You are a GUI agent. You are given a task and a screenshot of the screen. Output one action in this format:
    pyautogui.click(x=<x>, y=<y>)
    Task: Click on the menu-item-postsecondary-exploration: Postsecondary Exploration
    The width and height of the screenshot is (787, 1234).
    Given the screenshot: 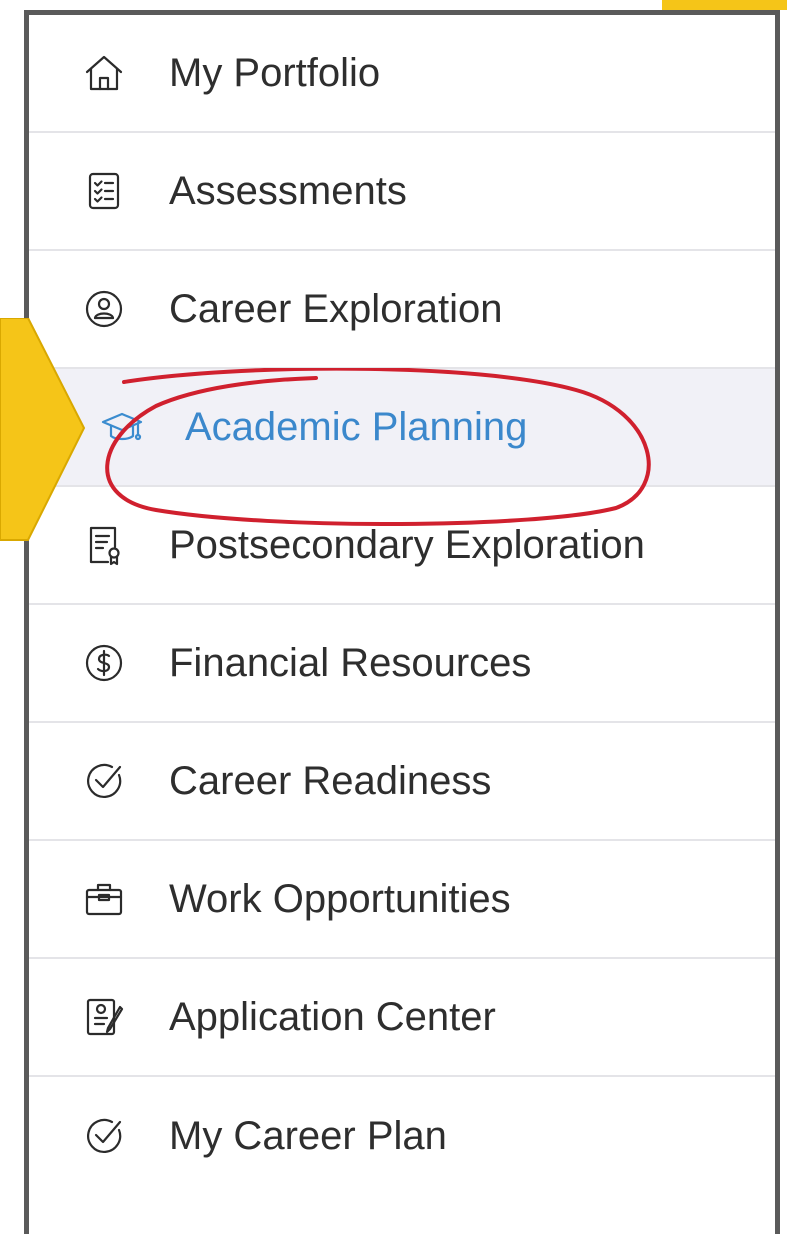 What is the action you would take?
    pyautogui.click(x=402, y=546)
    